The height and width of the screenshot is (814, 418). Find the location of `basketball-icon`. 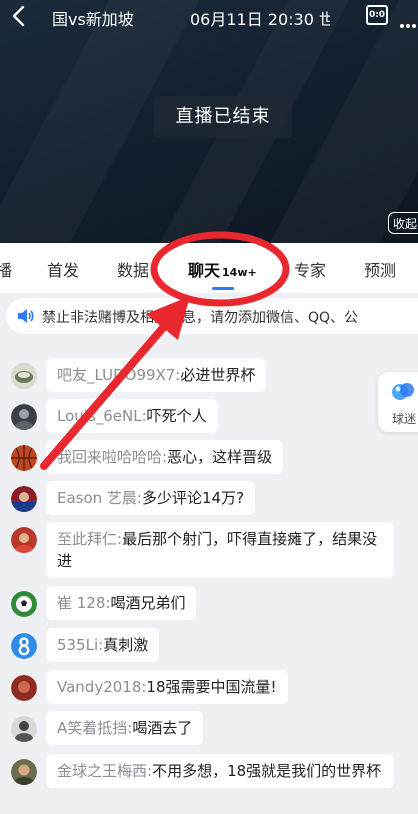

basketball-icon is located at coordinates (24, 458).